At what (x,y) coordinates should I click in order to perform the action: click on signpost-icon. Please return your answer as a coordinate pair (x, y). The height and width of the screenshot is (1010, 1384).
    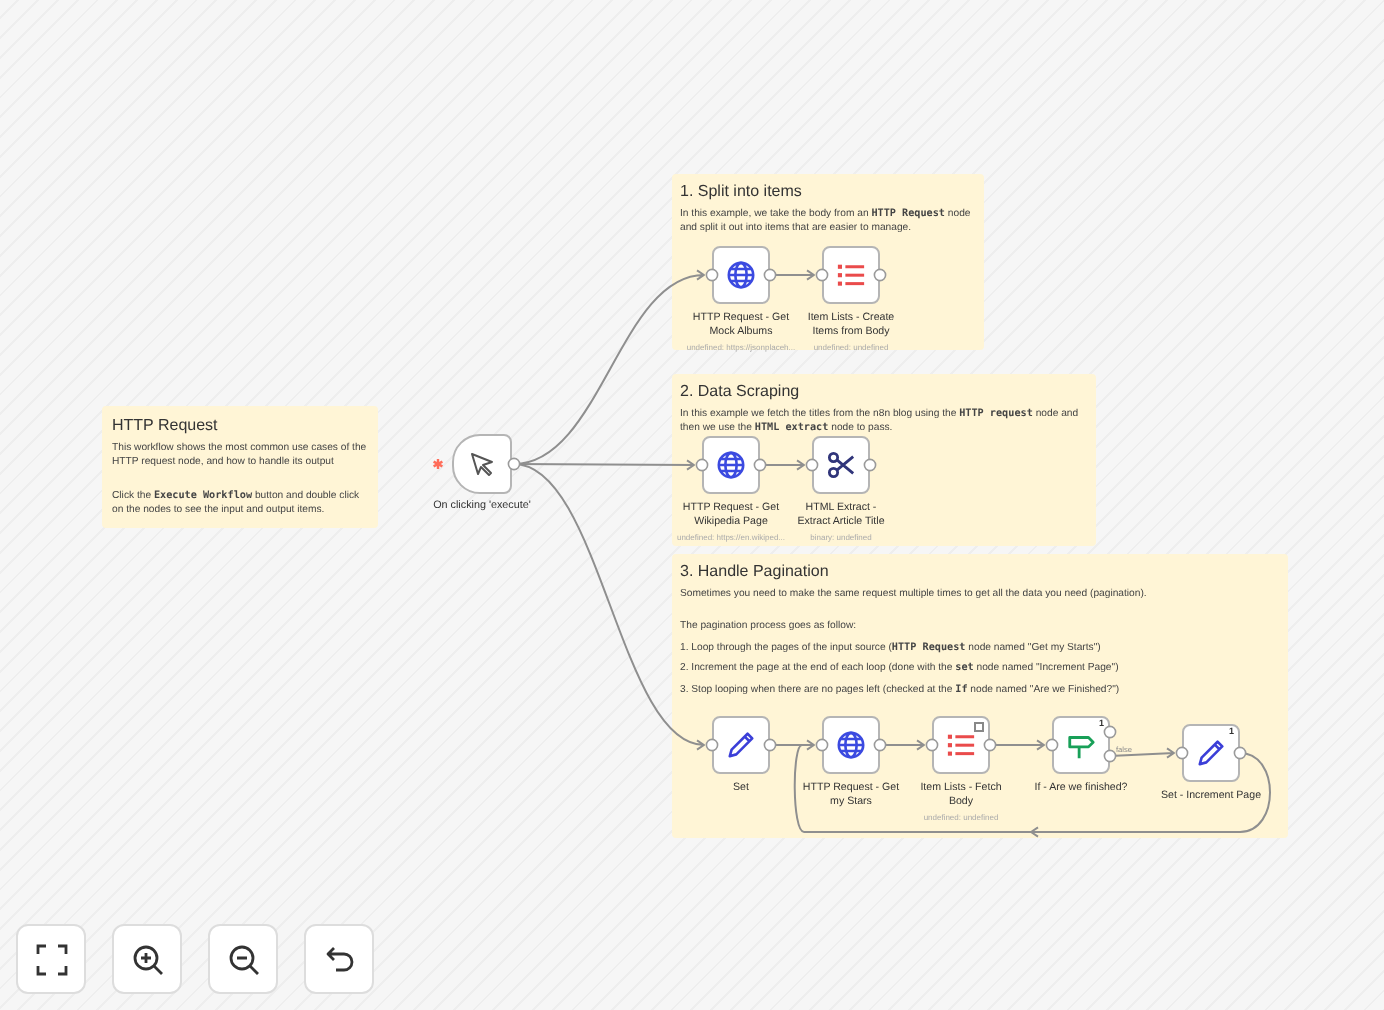
    Looking at the image, I should click on (1081, 745).